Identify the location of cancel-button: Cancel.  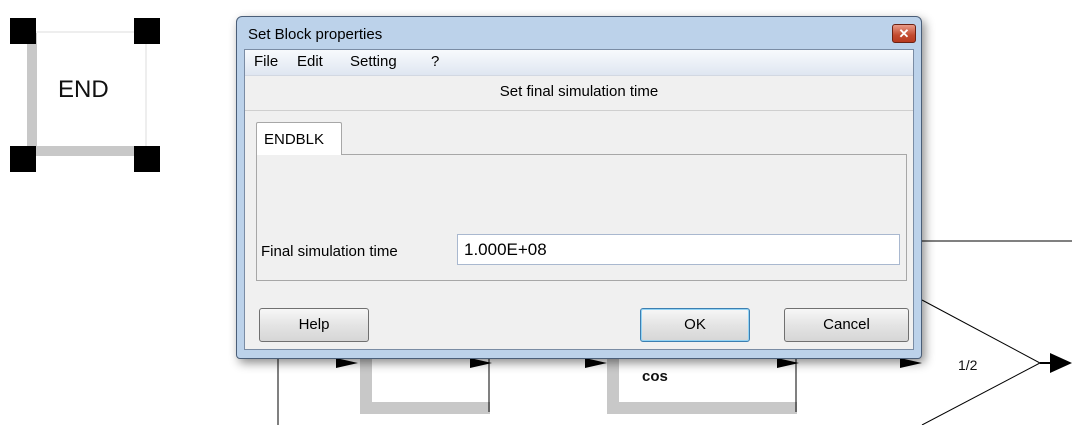
(846, 325).